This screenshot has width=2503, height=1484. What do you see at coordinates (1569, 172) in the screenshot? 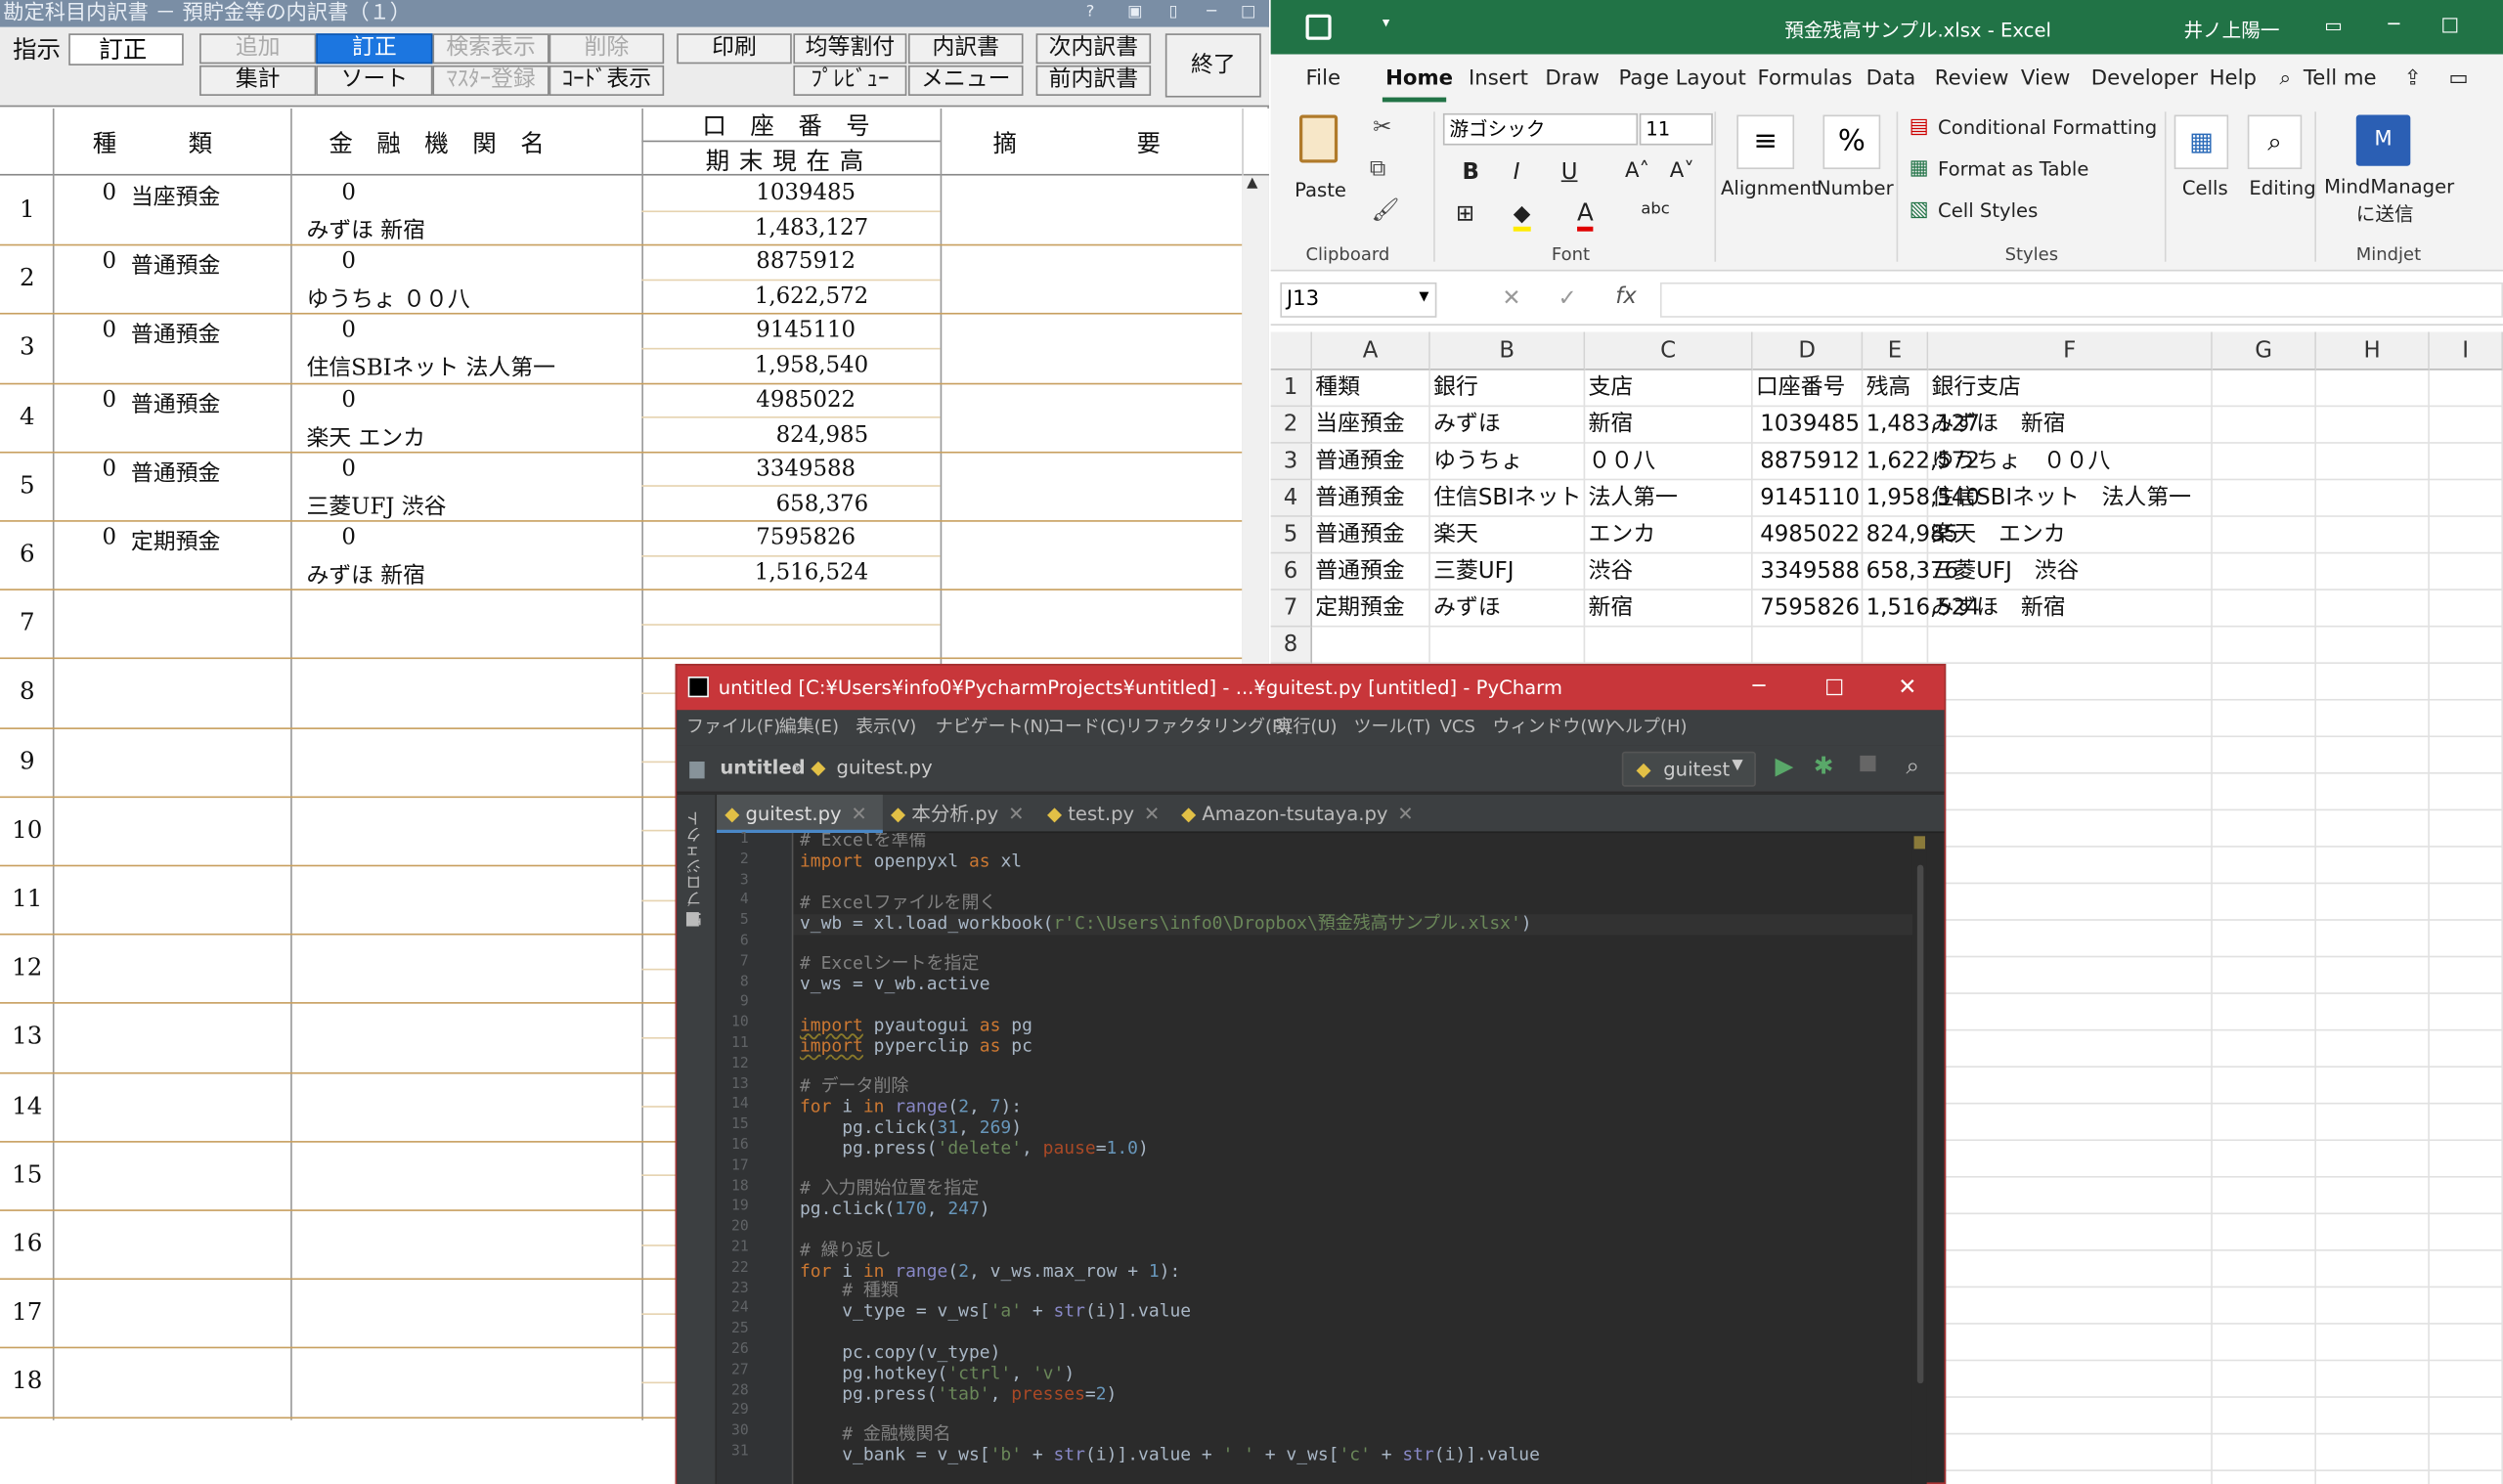
I see `underline-icon: U` at bounding box center [1569, 172].